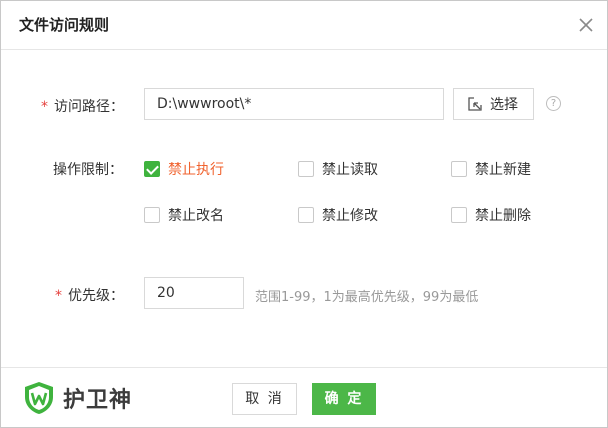 This screenshot has height=428, width=608. I want to click on checkbox-forbid-delete: 禁止删除, so click(491, 215).